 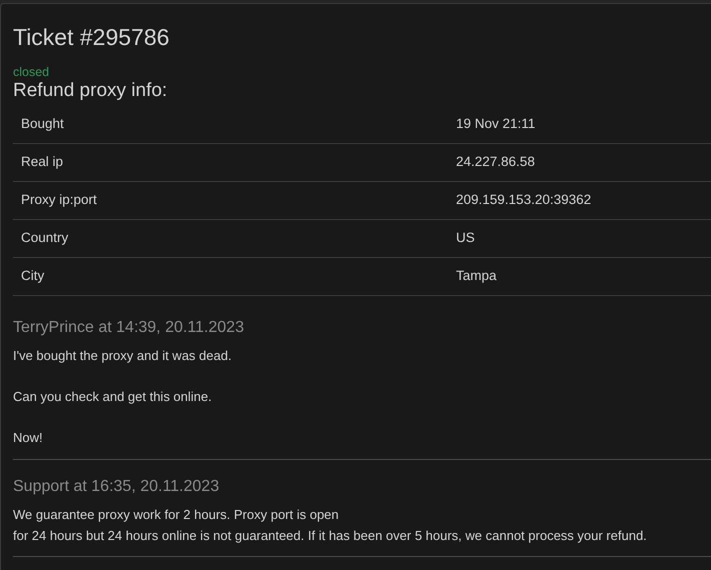 What do you see at coordinates (91, 37) in the screenshot?
I see `ticket-title: Ticket #295786` at bounding box center [91, 37].